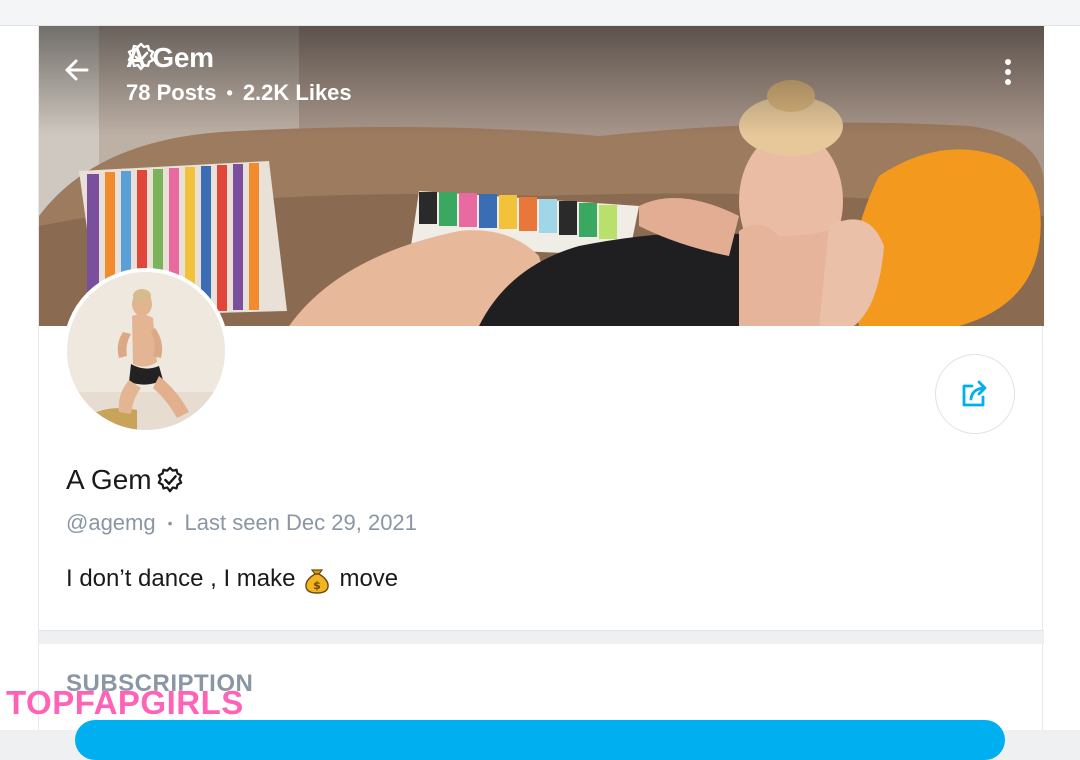  What do you see at coordinates (540, 13) in the screenshot?
I see `browser-top-strip` at bounding box center [540, 13].